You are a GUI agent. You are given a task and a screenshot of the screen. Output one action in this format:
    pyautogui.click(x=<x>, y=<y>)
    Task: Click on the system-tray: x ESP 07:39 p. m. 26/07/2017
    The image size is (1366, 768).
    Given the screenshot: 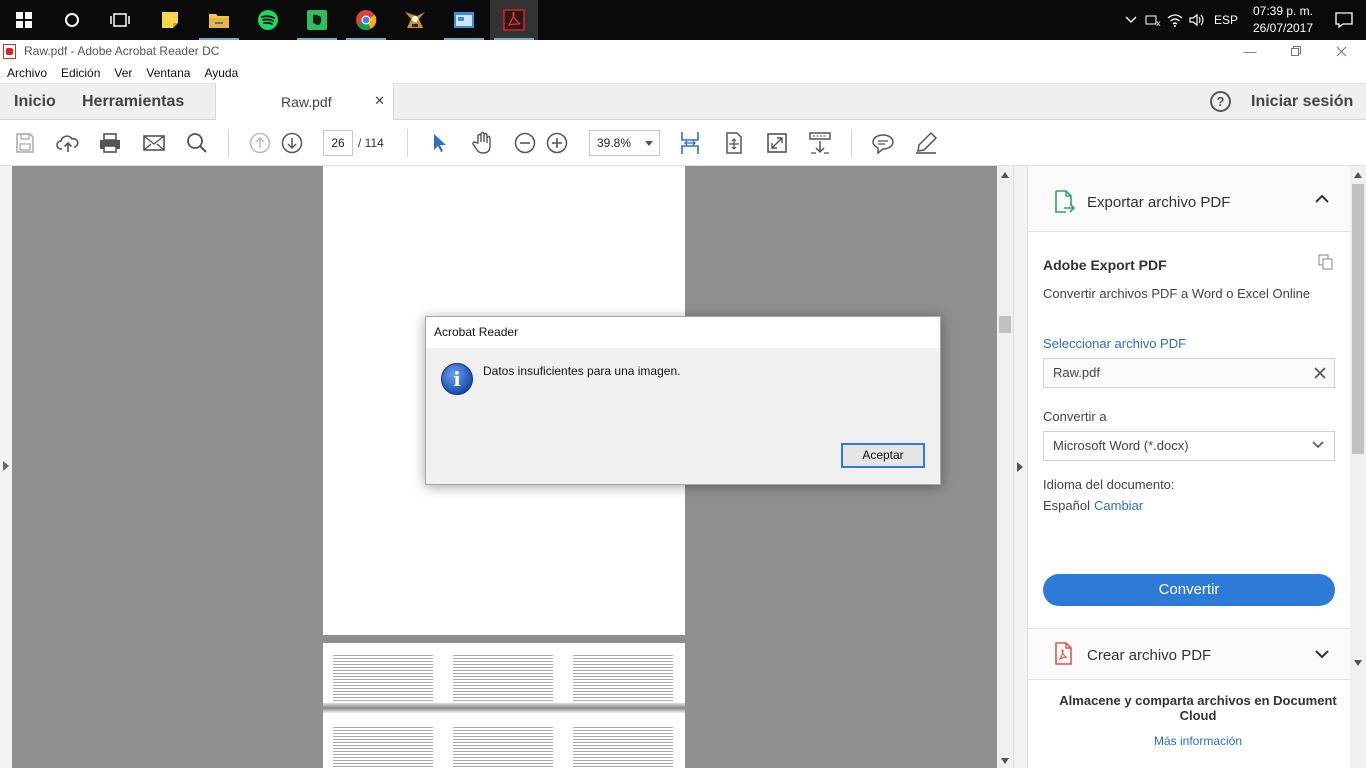 What is the action you would take?
    pyautogui.click(x=1243, y=20)
    